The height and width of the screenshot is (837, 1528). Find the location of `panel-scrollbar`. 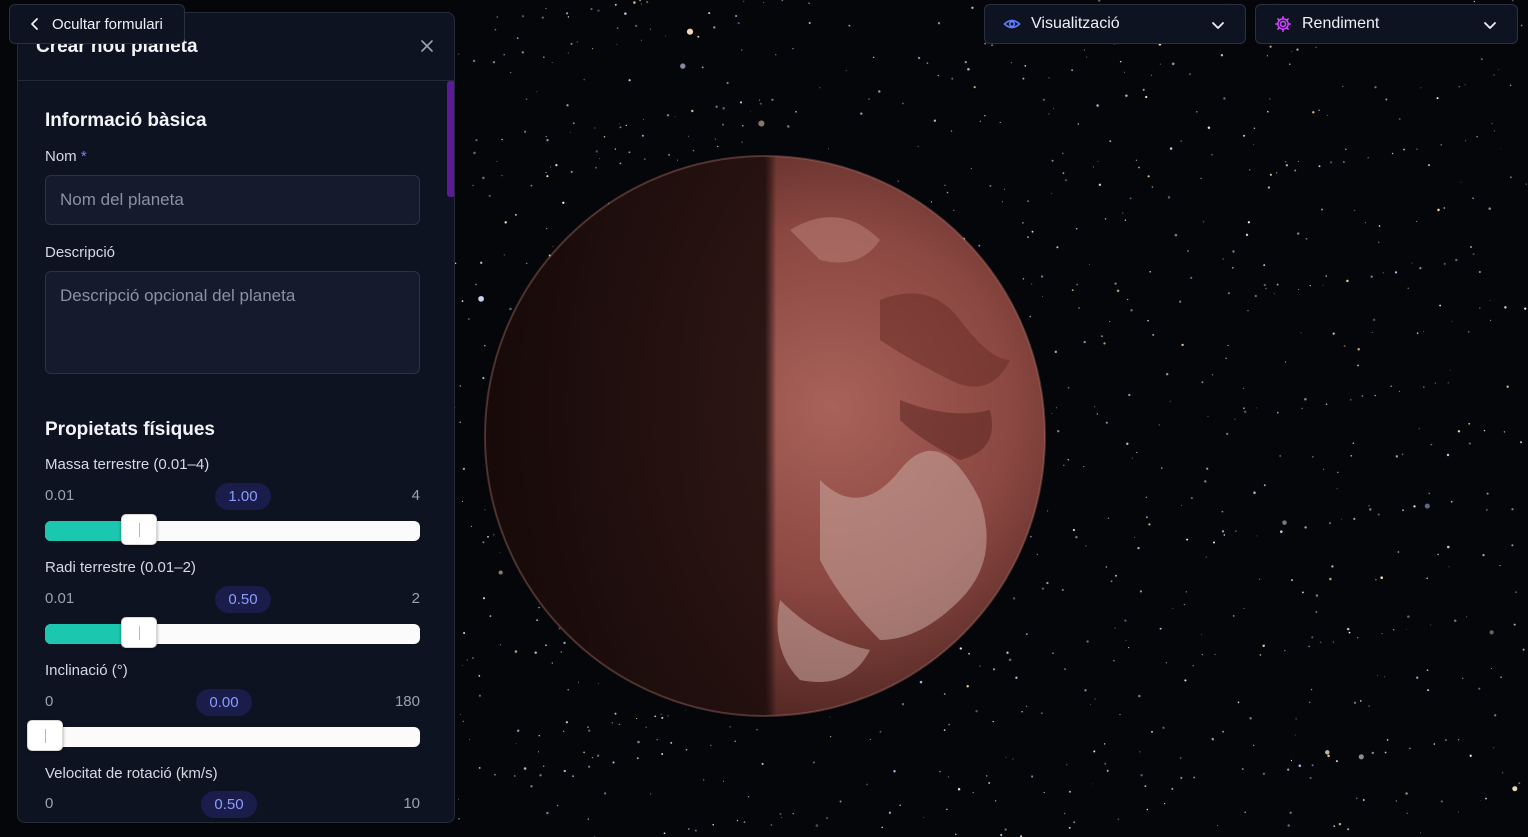

panel-scrollbar is located at coordinates (450, 139).